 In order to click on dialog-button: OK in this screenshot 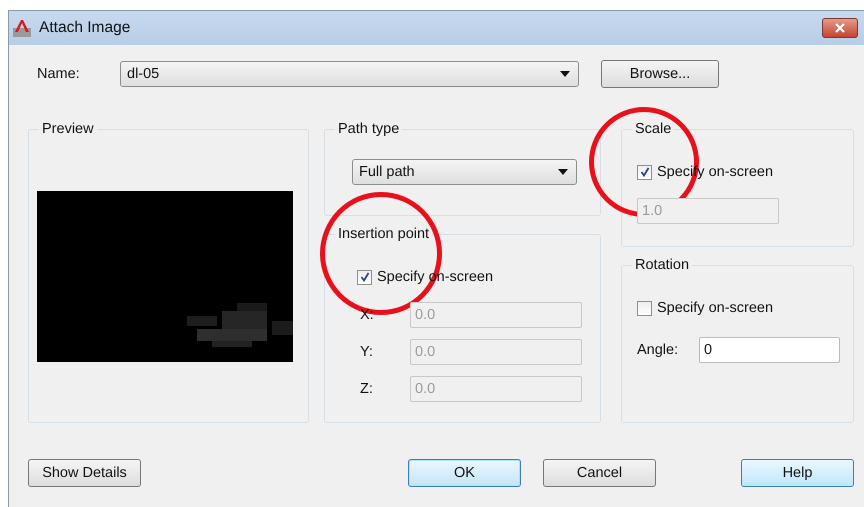, I will do `click(464, 473)`.